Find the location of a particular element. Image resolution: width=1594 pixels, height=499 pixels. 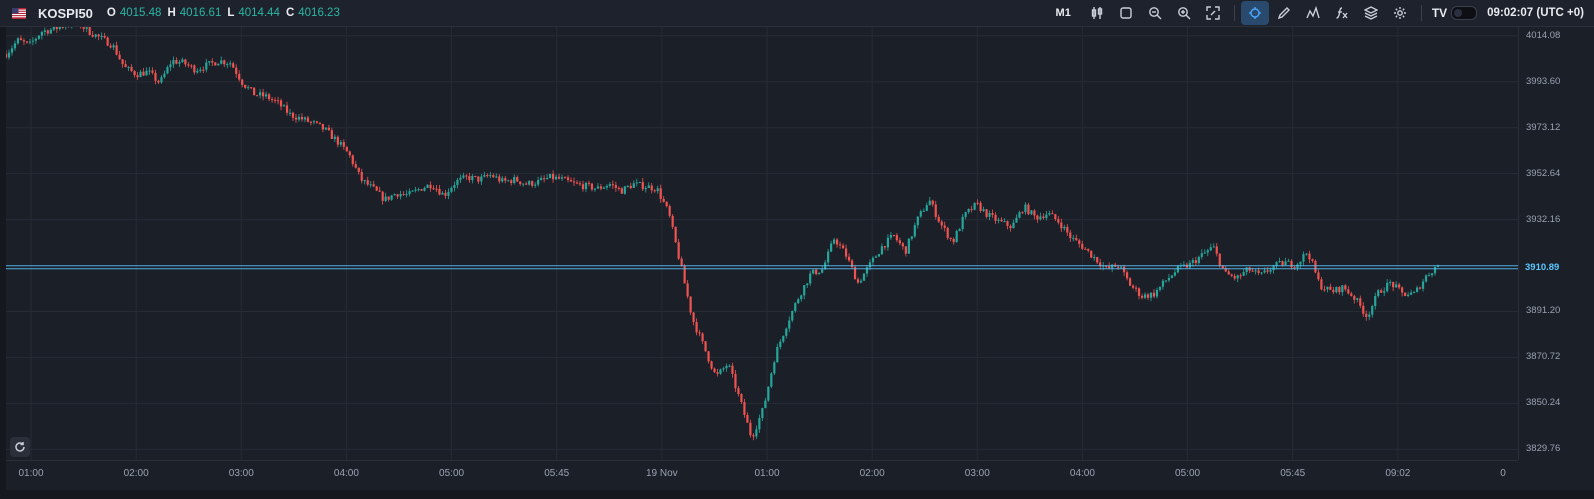

theme-toggle is located at coordinates (1464, 13).